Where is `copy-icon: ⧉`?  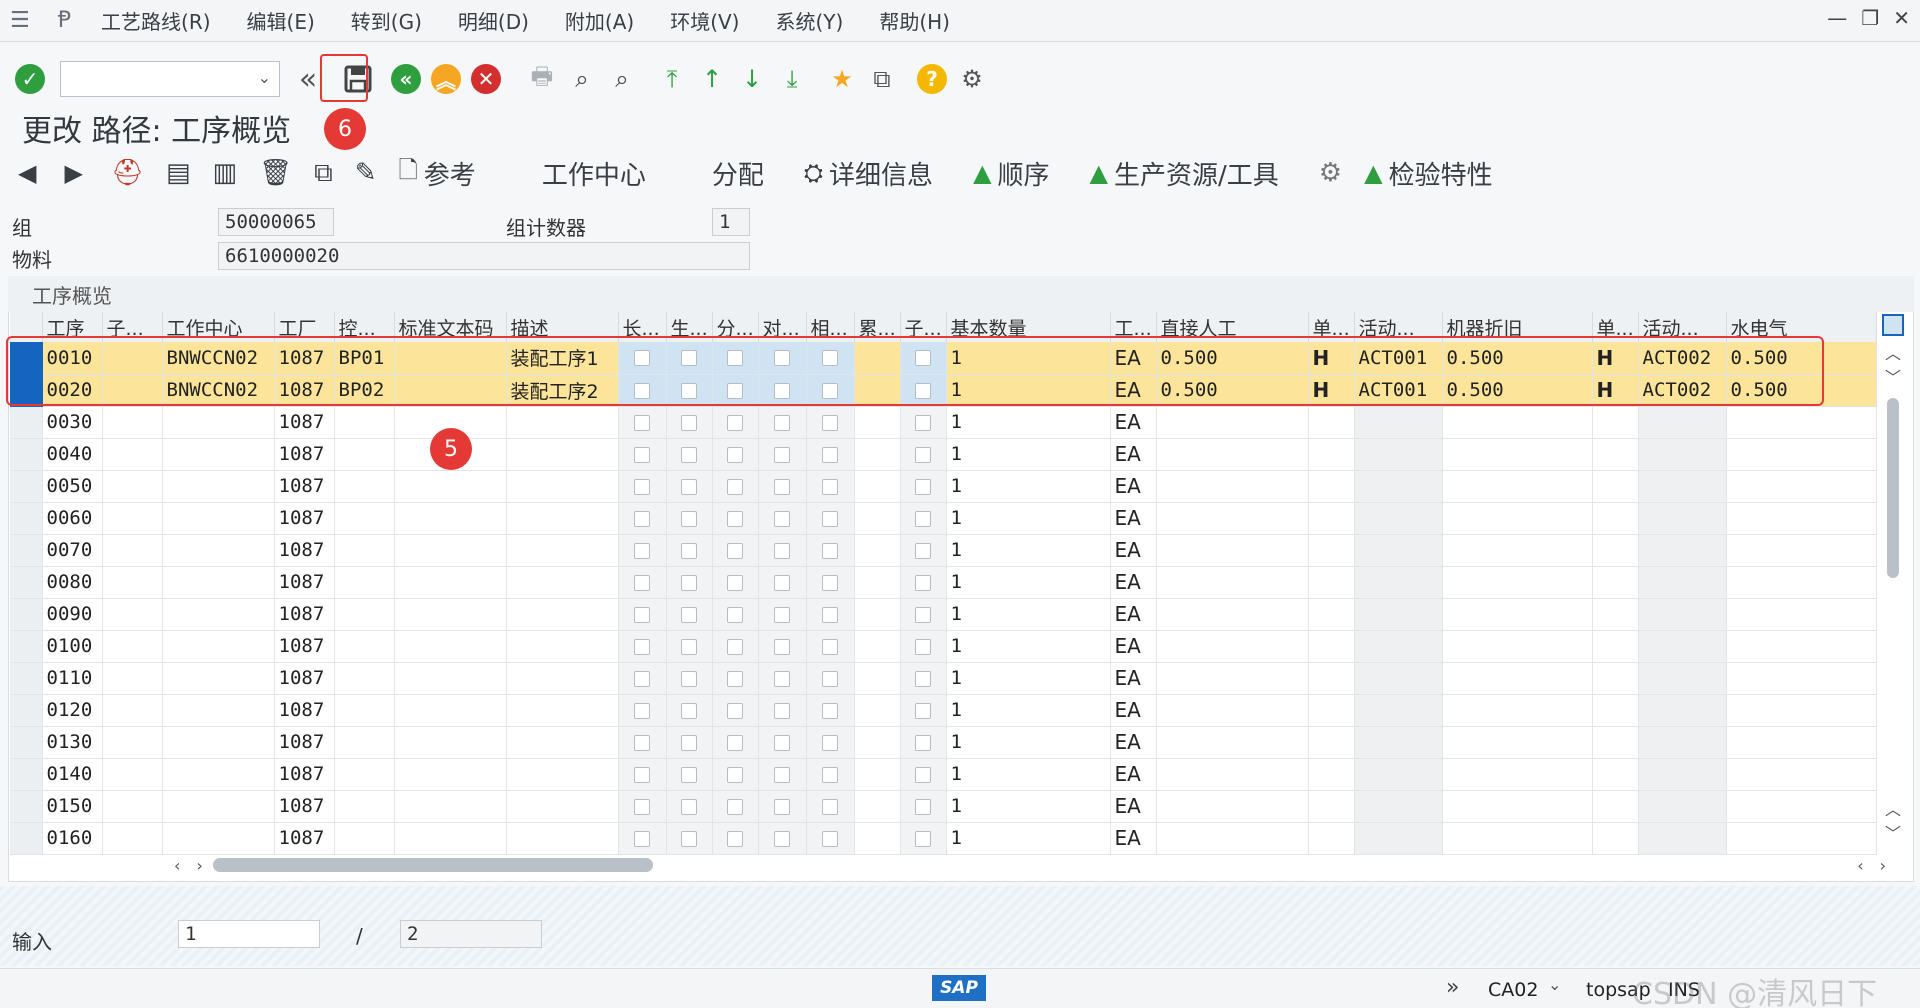
copy-icon: ⧉ is located at coordinates (323, 173).